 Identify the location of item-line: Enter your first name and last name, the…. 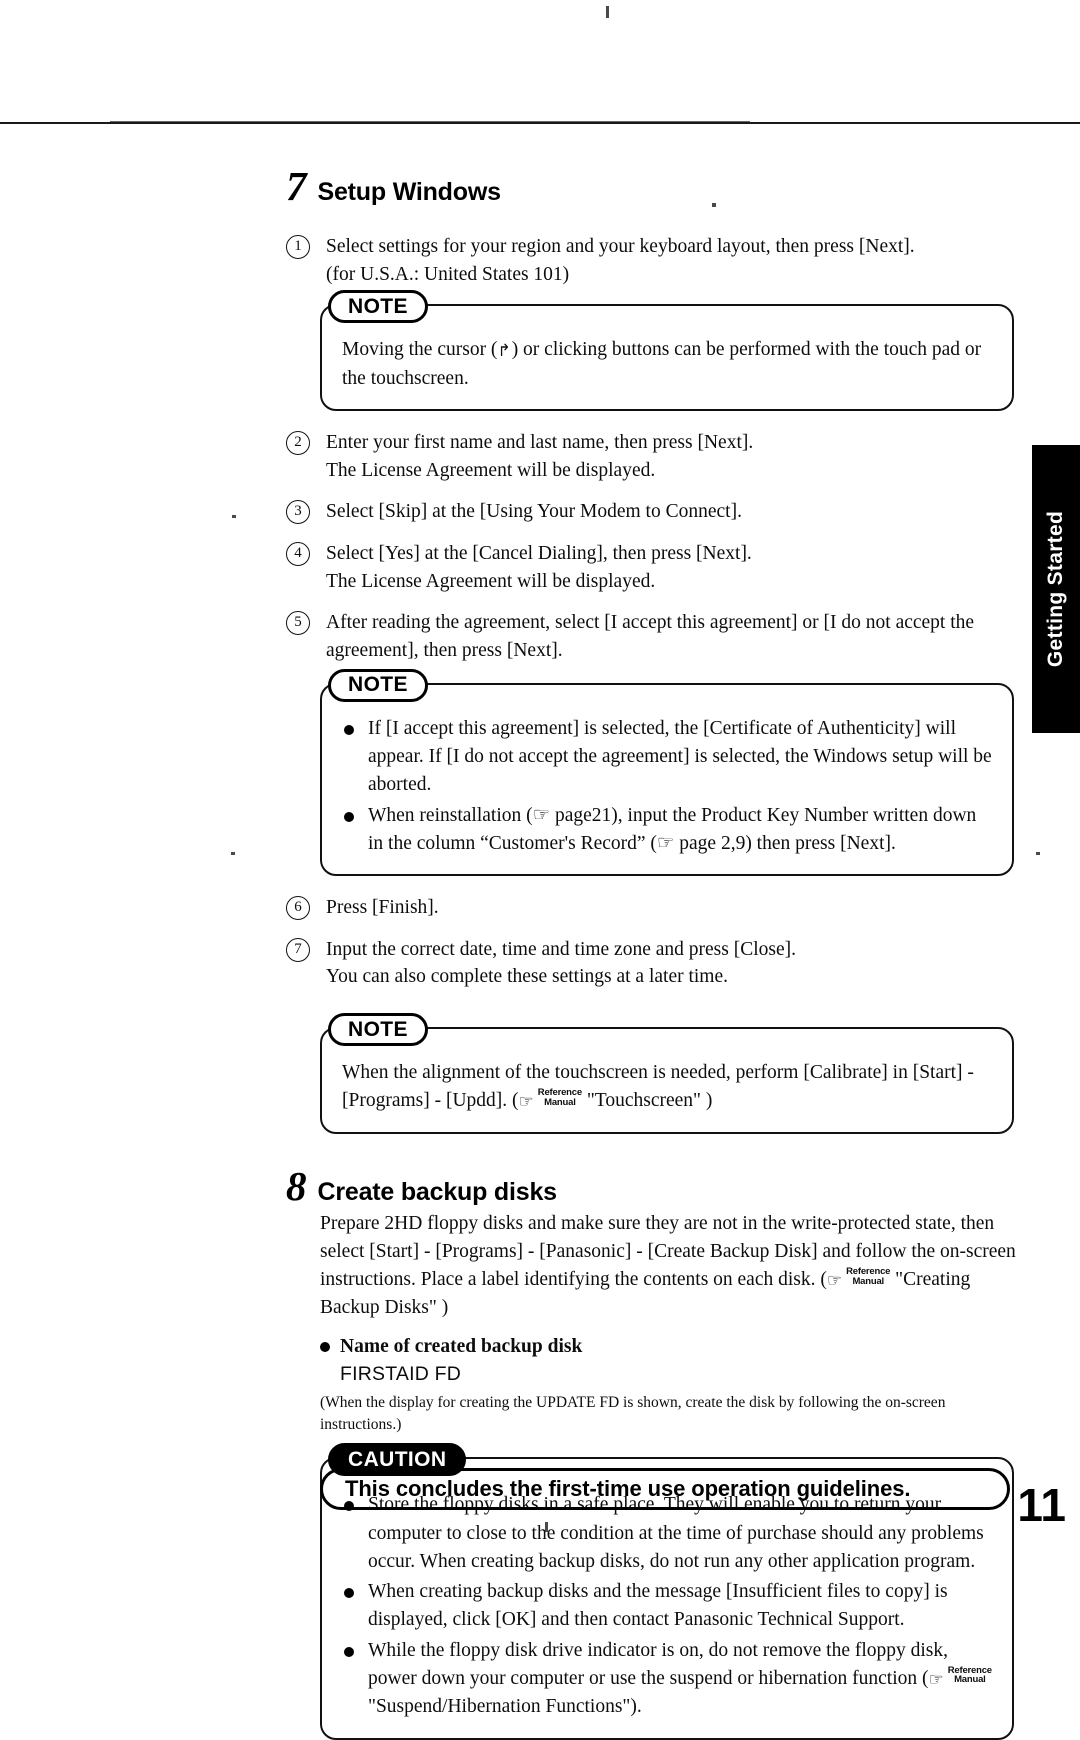
(540, 442).